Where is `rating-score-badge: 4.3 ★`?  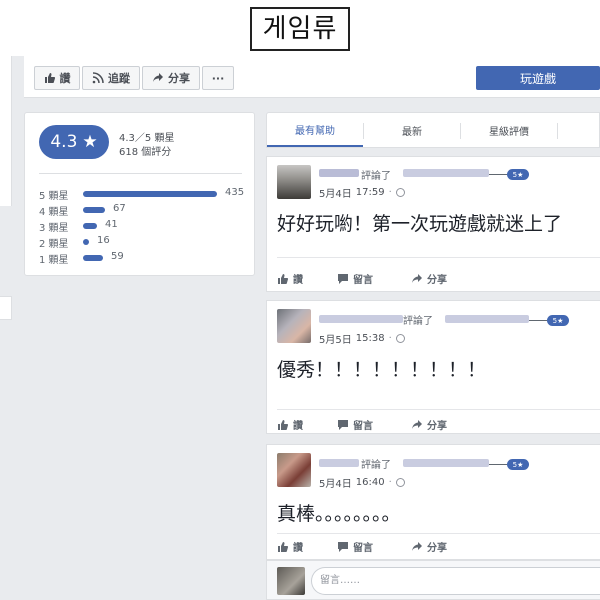
rating-score-badge: 4.3 ★ is located at coordinates (74, 142).